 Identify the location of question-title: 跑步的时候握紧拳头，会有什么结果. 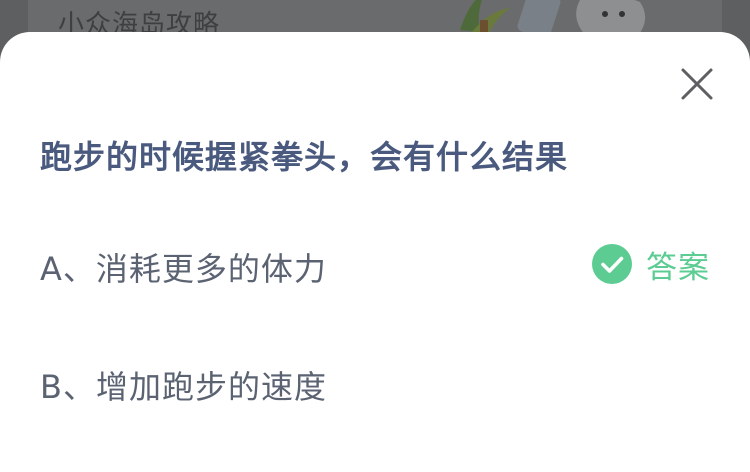
(304, 157).